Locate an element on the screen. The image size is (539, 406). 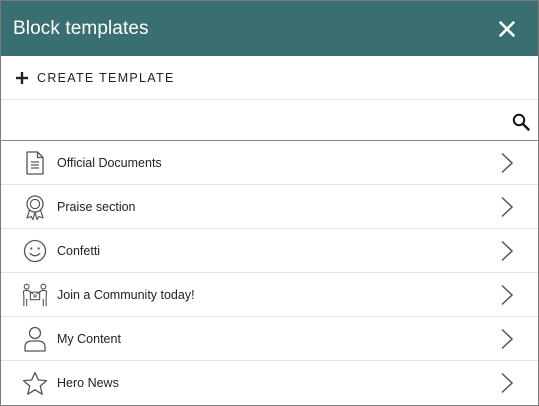
list-item: Official Documents is located at coordinates (269, 163).